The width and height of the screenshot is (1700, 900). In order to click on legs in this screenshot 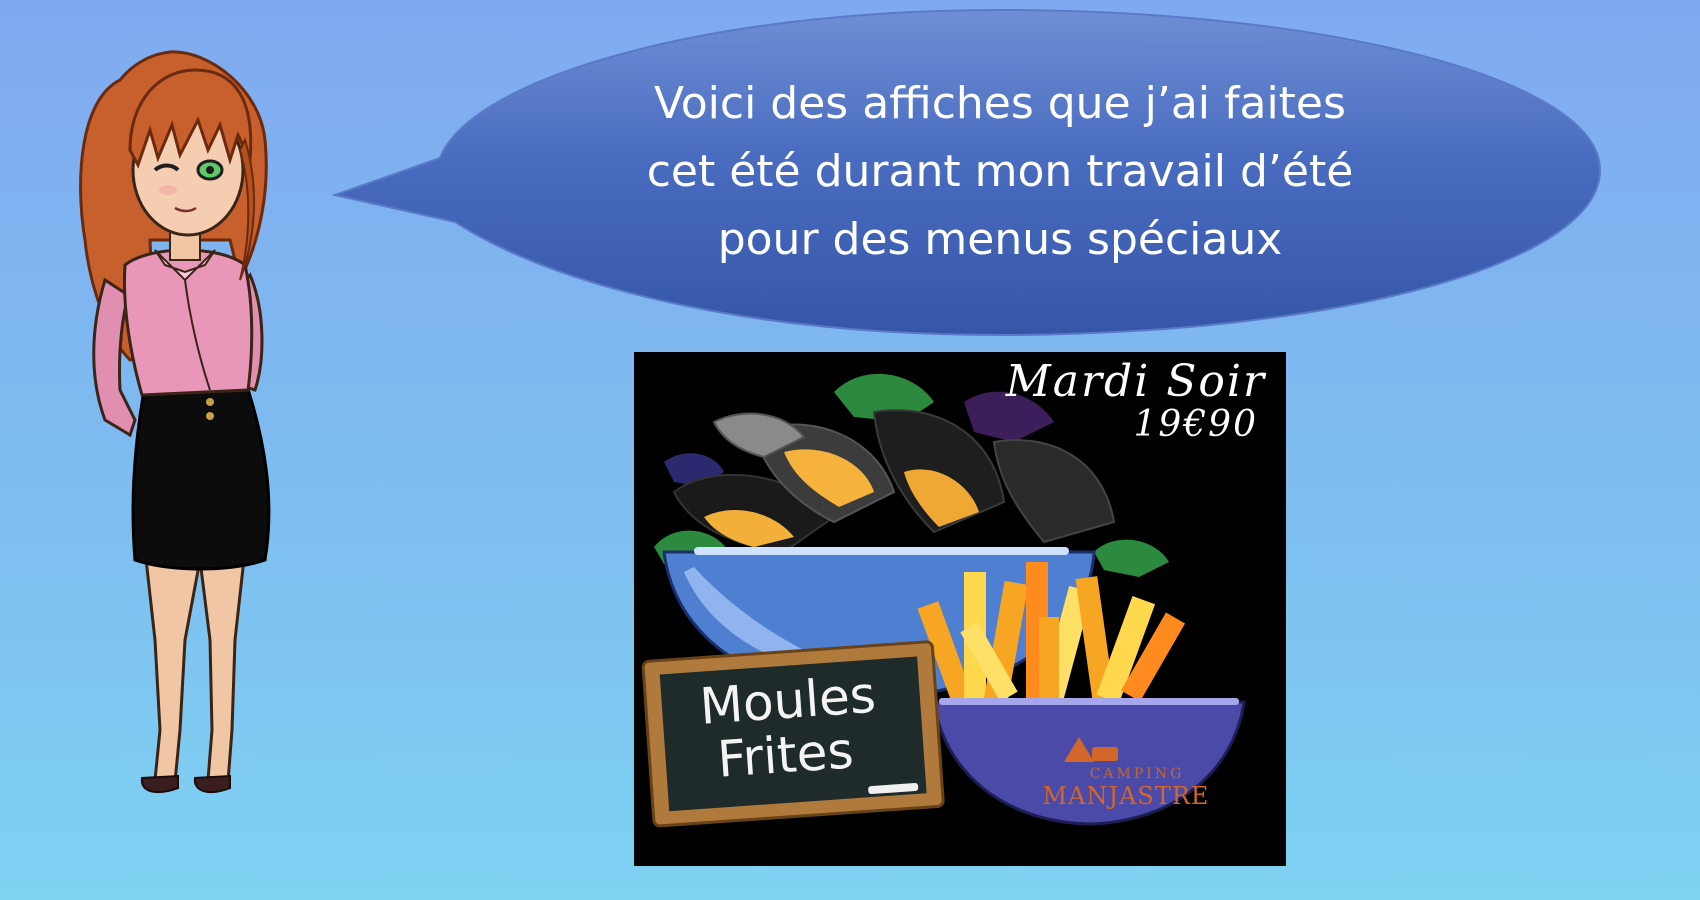, I will do `click(195, 666)`.